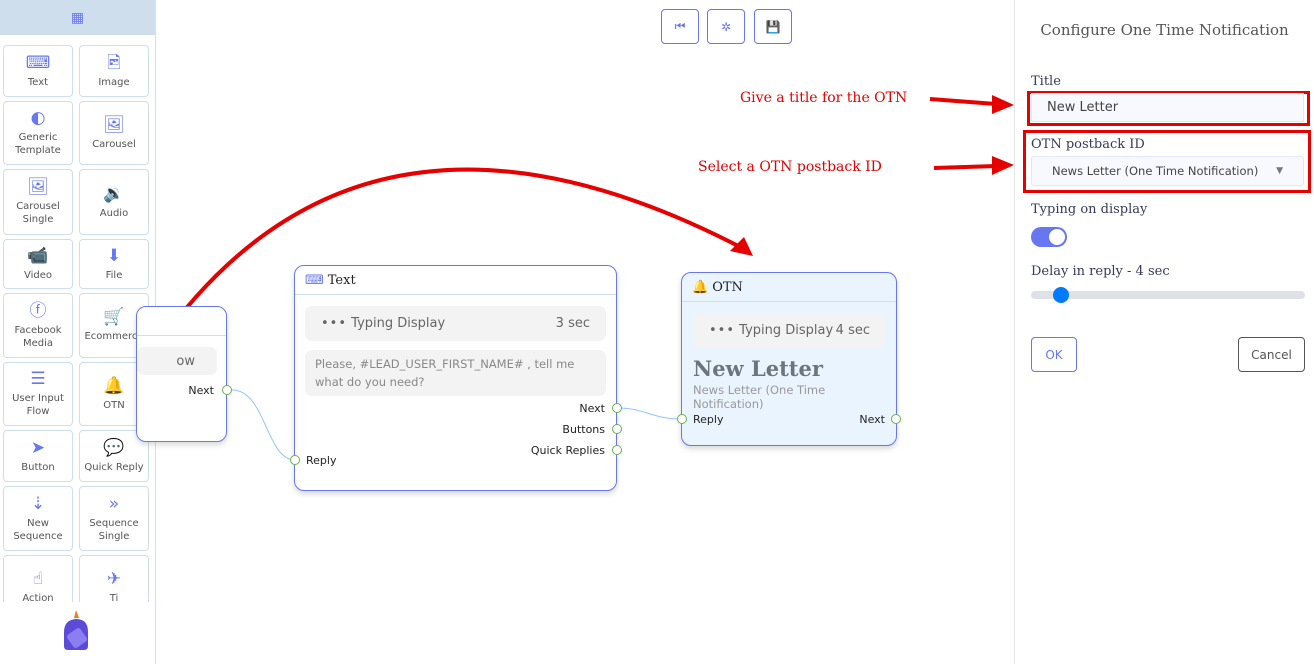  What do you see at coordinates (114, 529) in the screenshot?
I see `palette-item-label: Sequence Single` at bounding box center [114, 529].